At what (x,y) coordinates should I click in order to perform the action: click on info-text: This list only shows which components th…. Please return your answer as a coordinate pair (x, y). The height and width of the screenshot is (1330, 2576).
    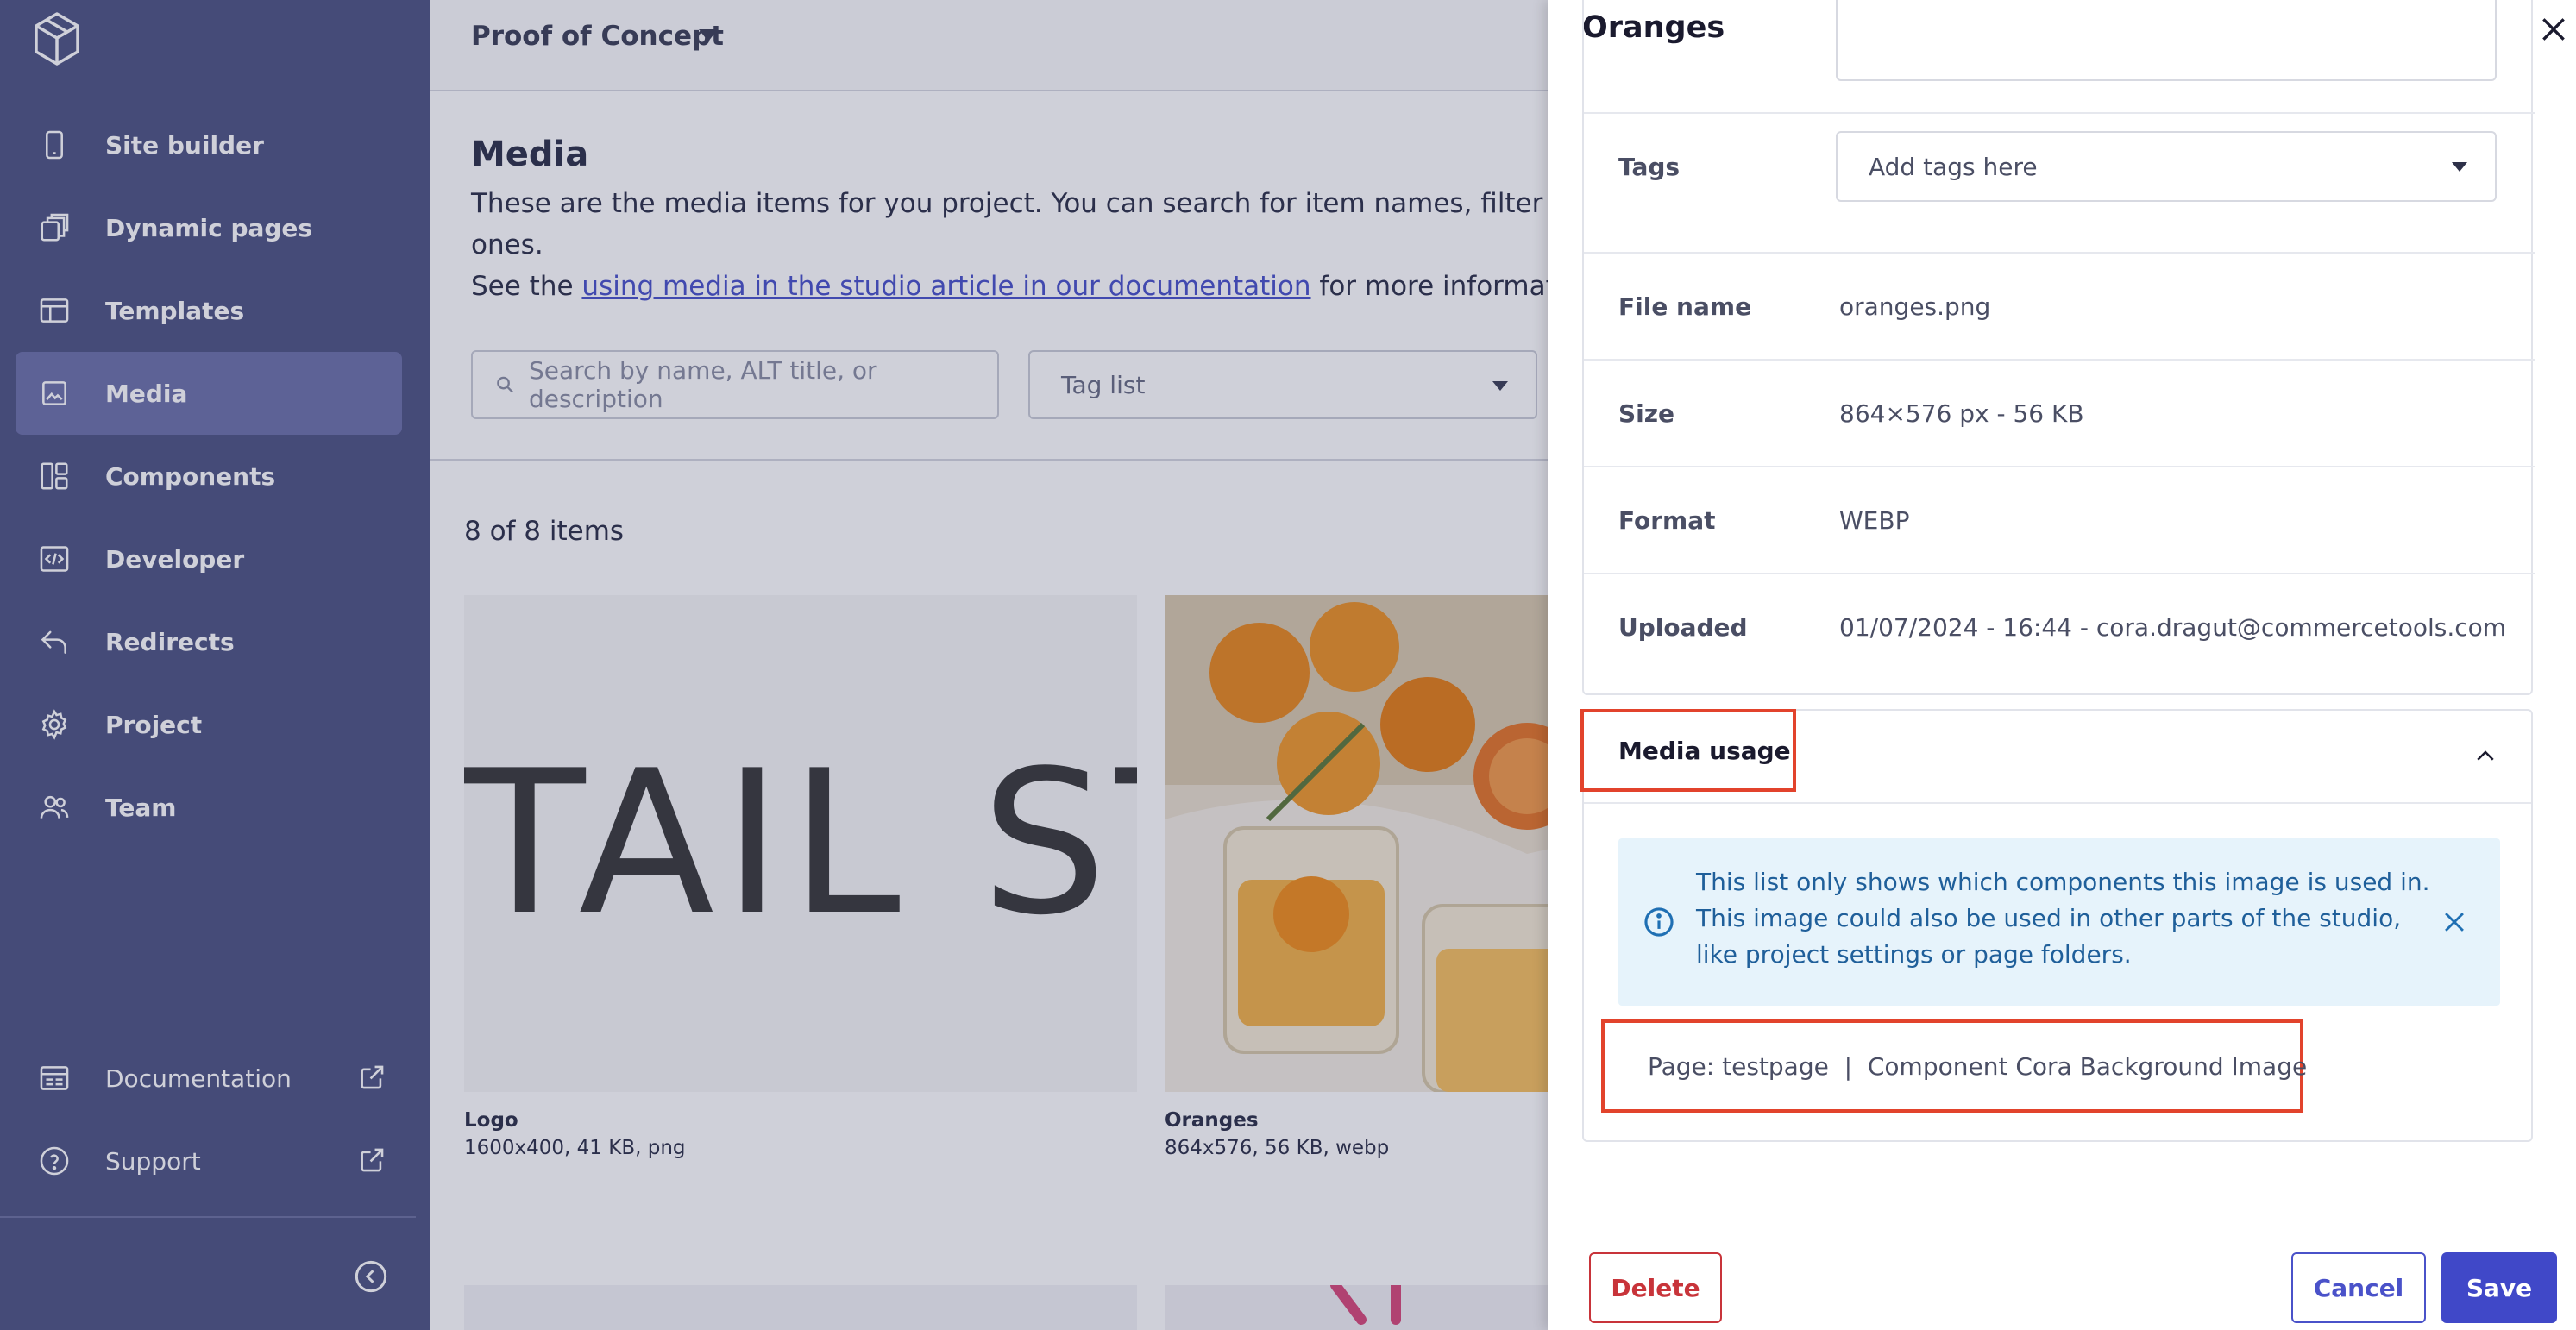
    Looking at the image, I should click on (2063, 918).